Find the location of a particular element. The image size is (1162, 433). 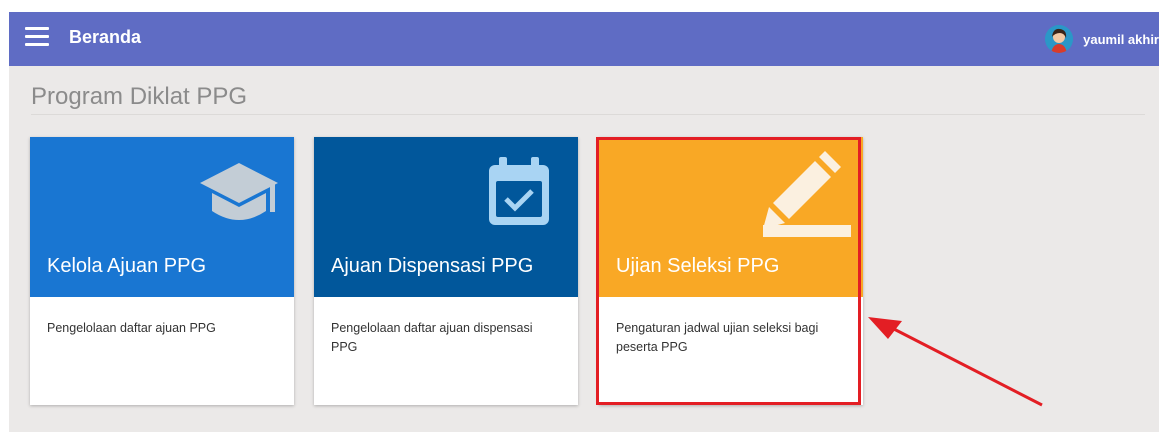

pencil-icon is located at coordinates (807, 194).